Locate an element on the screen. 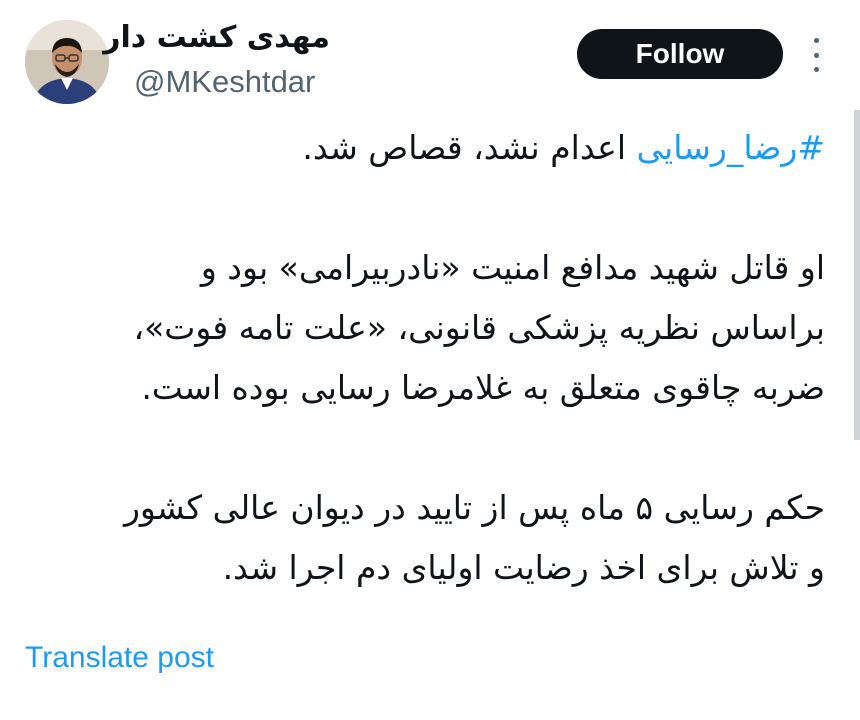 This screenshot has height=720, width=860. more-vertical-icon is located at coordinates (816, 55).